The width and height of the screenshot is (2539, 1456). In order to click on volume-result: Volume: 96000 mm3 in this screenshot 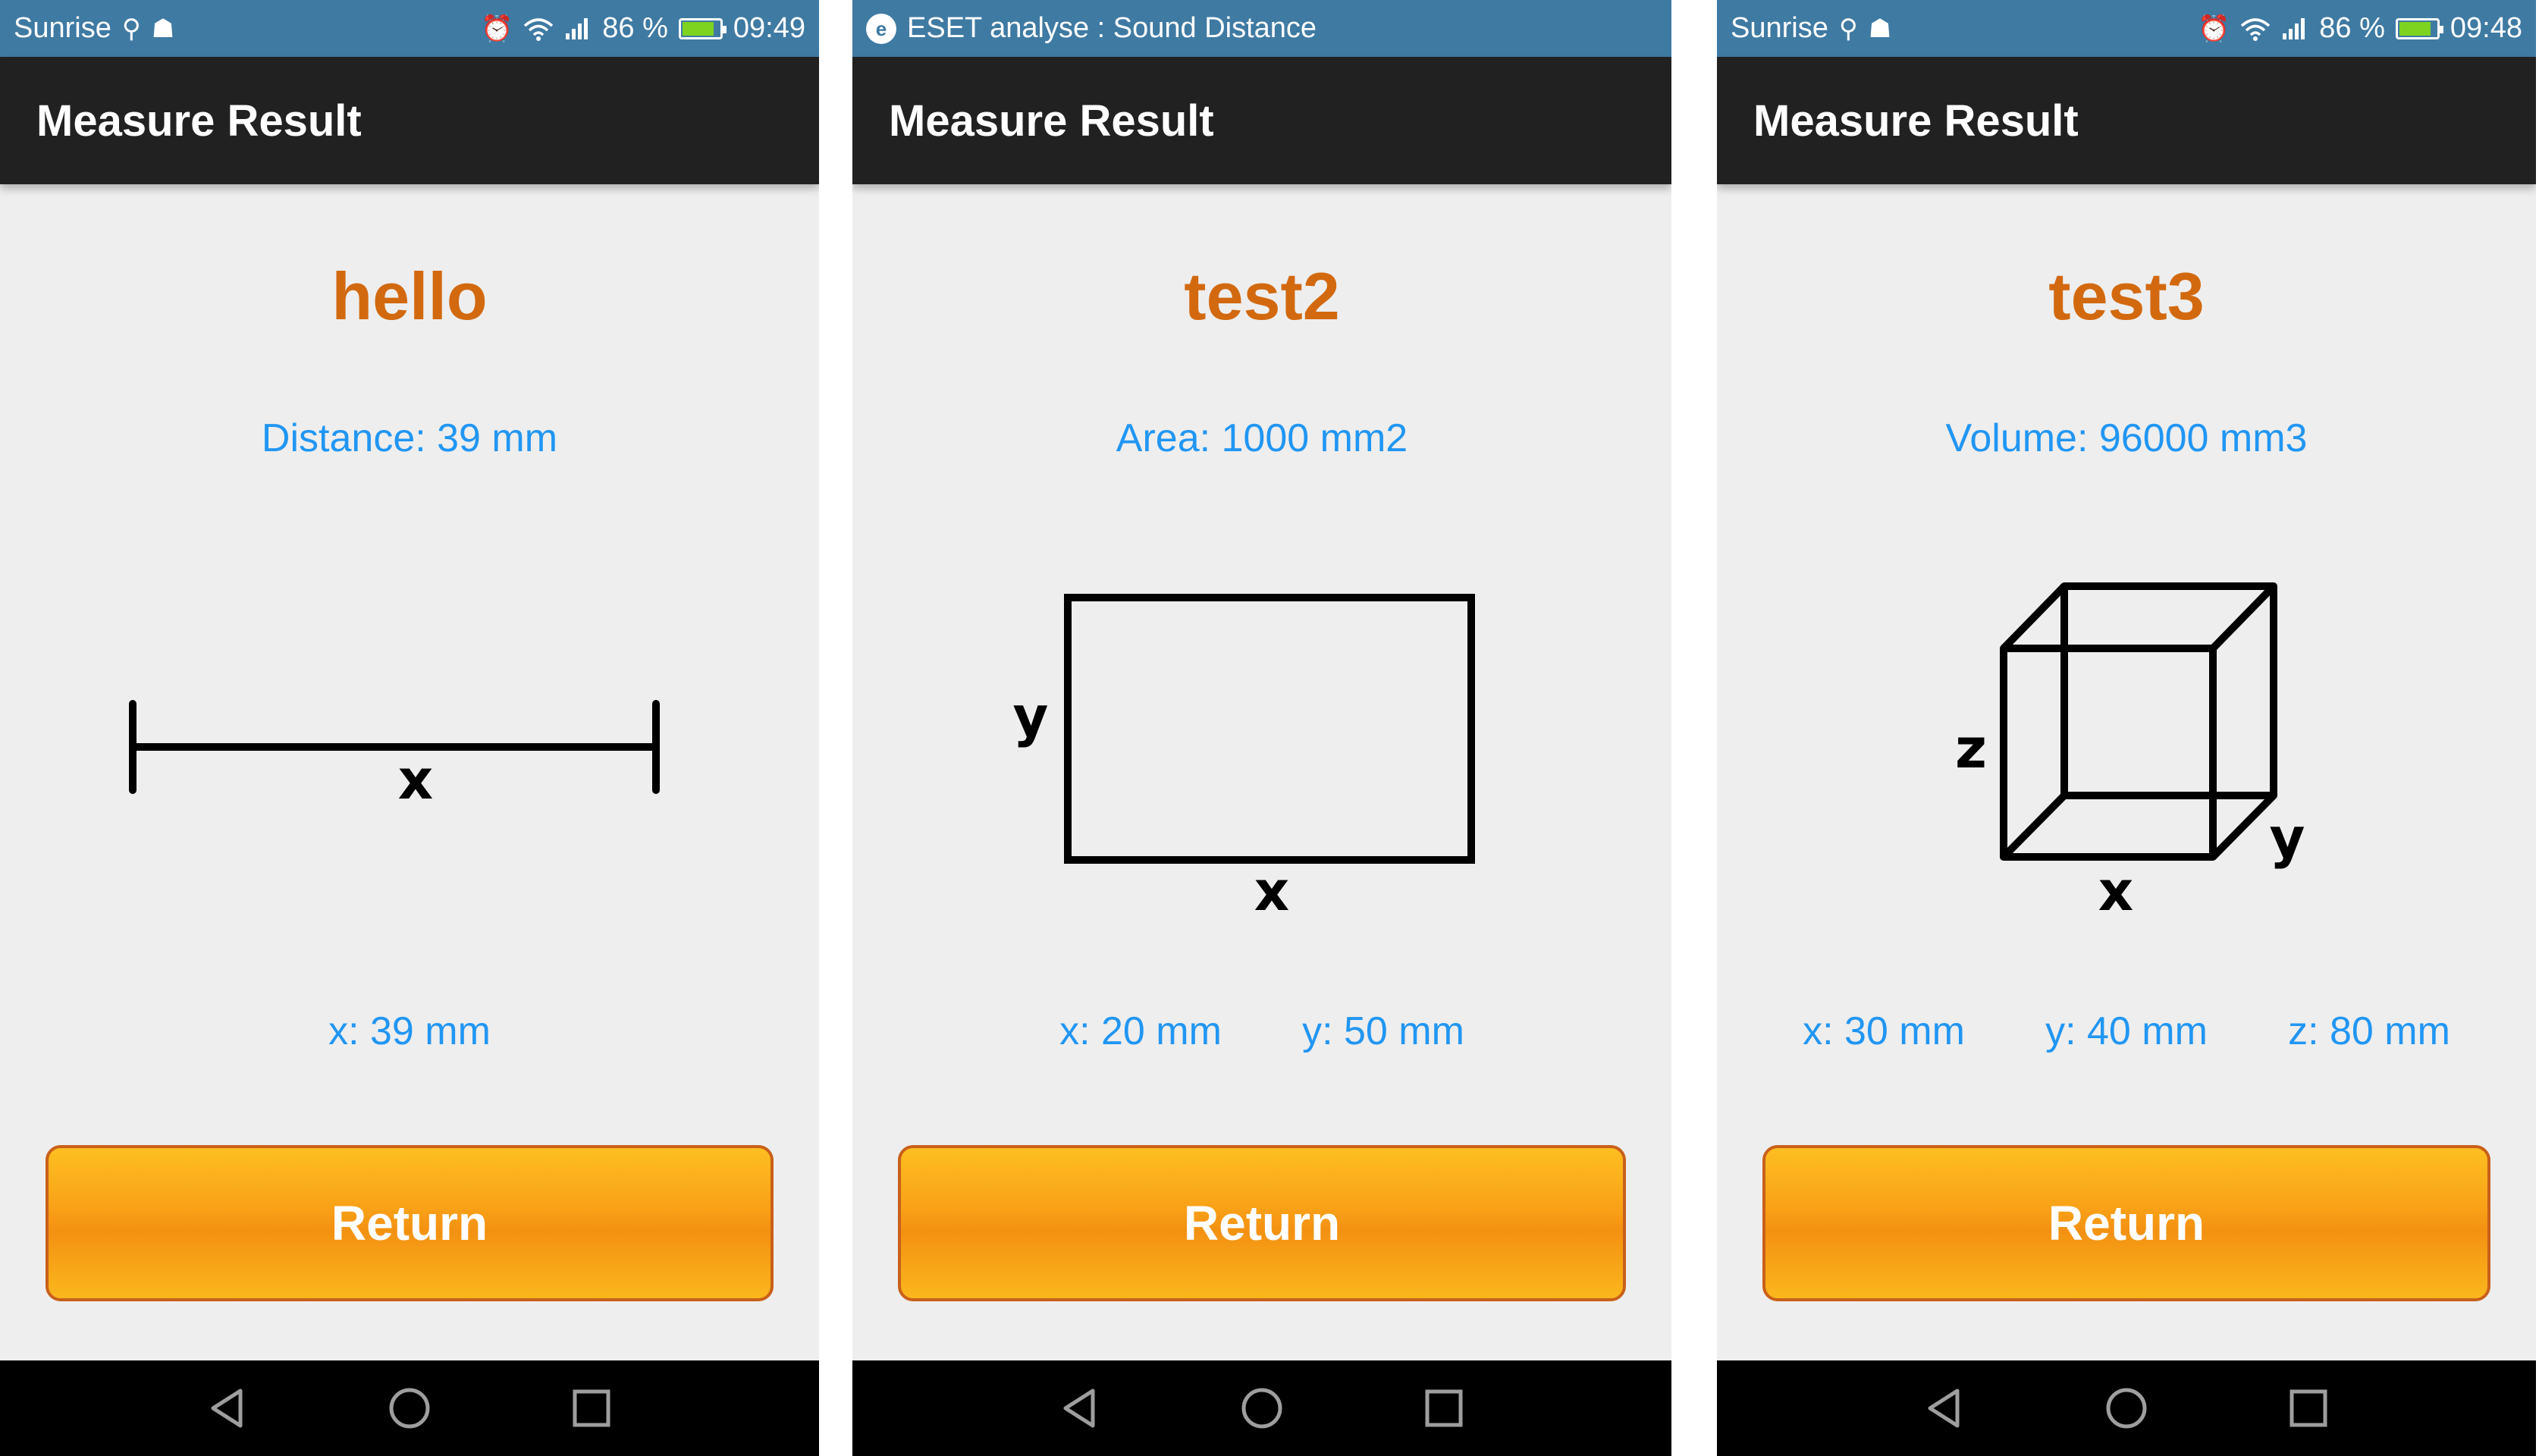, I will do `click(2126, 438)`.